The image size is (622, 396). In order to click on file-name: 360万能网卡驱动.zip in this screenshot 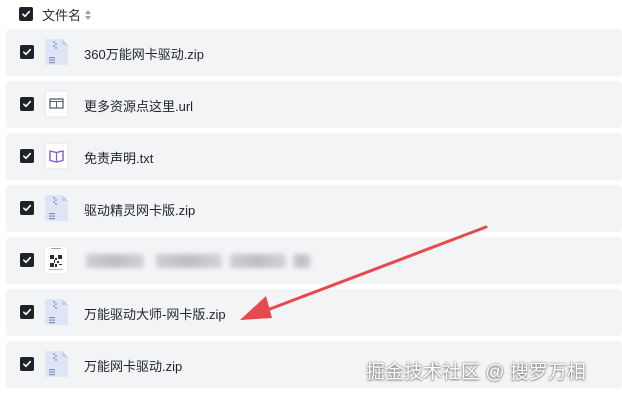, I will do `click(144, 53)`.